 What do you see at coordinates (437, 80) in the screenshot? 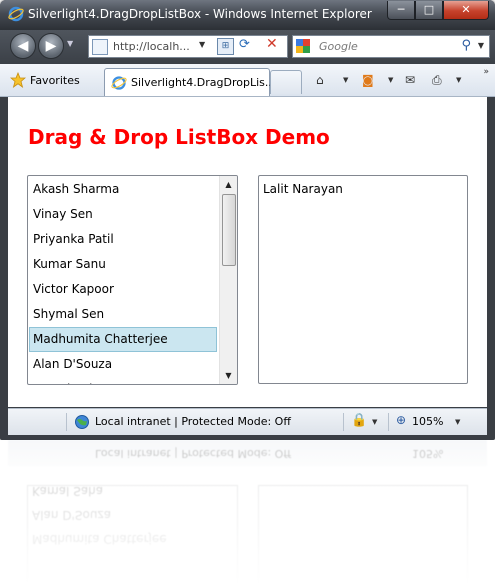
I see `printer-icon: ⎙` at bounding box center [437, 80].